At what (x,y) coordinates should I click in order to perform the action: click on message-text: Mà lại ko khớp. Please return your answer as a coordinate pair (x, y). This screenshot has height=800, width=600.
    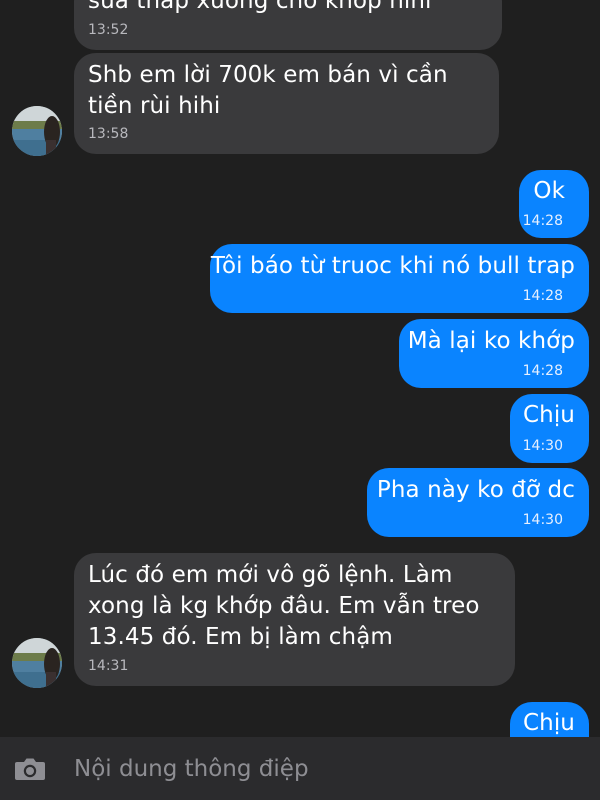
    Looking at the image, I should click on (491, 341).